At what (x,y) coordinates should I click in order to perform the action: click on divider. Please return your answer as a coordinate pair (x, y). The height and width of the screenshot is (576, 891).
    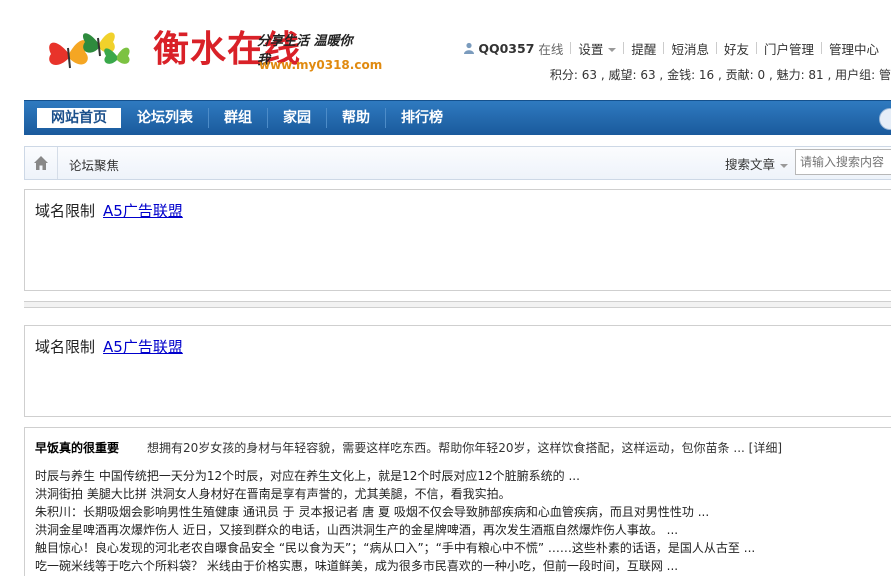
    Looking at the image, I should click on (457, 304).